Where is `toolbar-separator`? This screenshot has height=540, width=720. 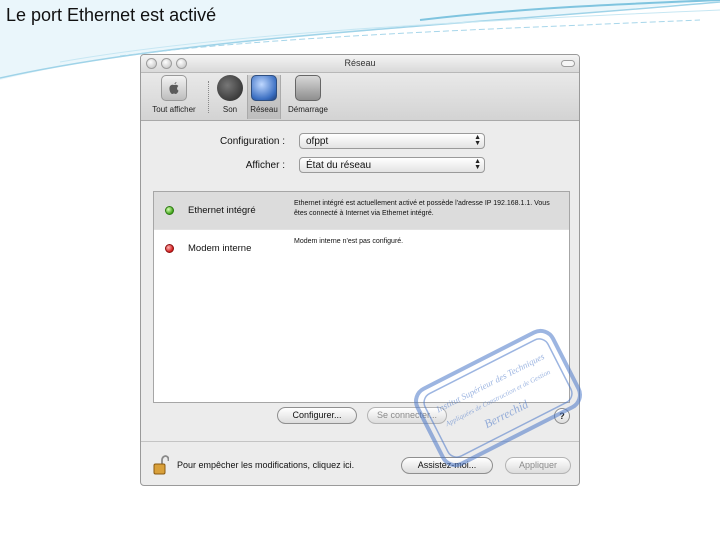 toolbar-separator is located at coordinates (208, 97).